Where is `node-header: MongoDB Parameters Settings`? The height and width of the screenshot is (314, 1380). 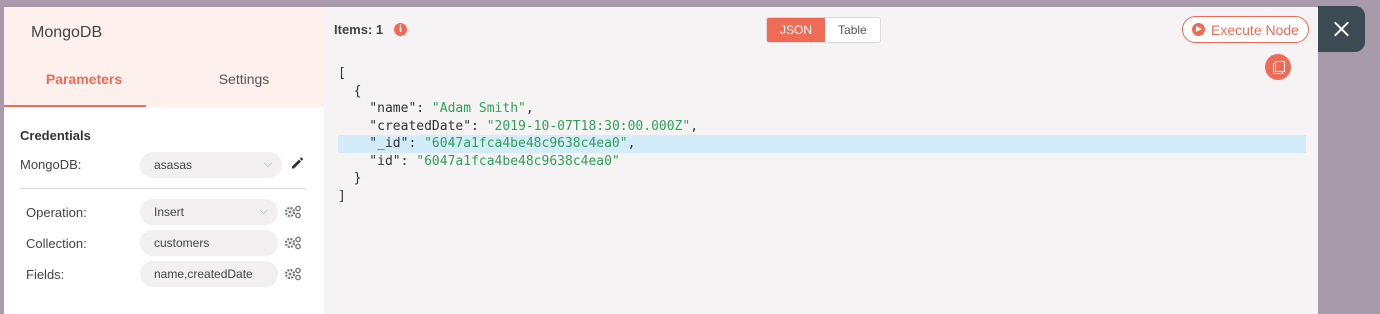 node-header: MongoDB Parameters Settings is located at coordinates (164, 57).